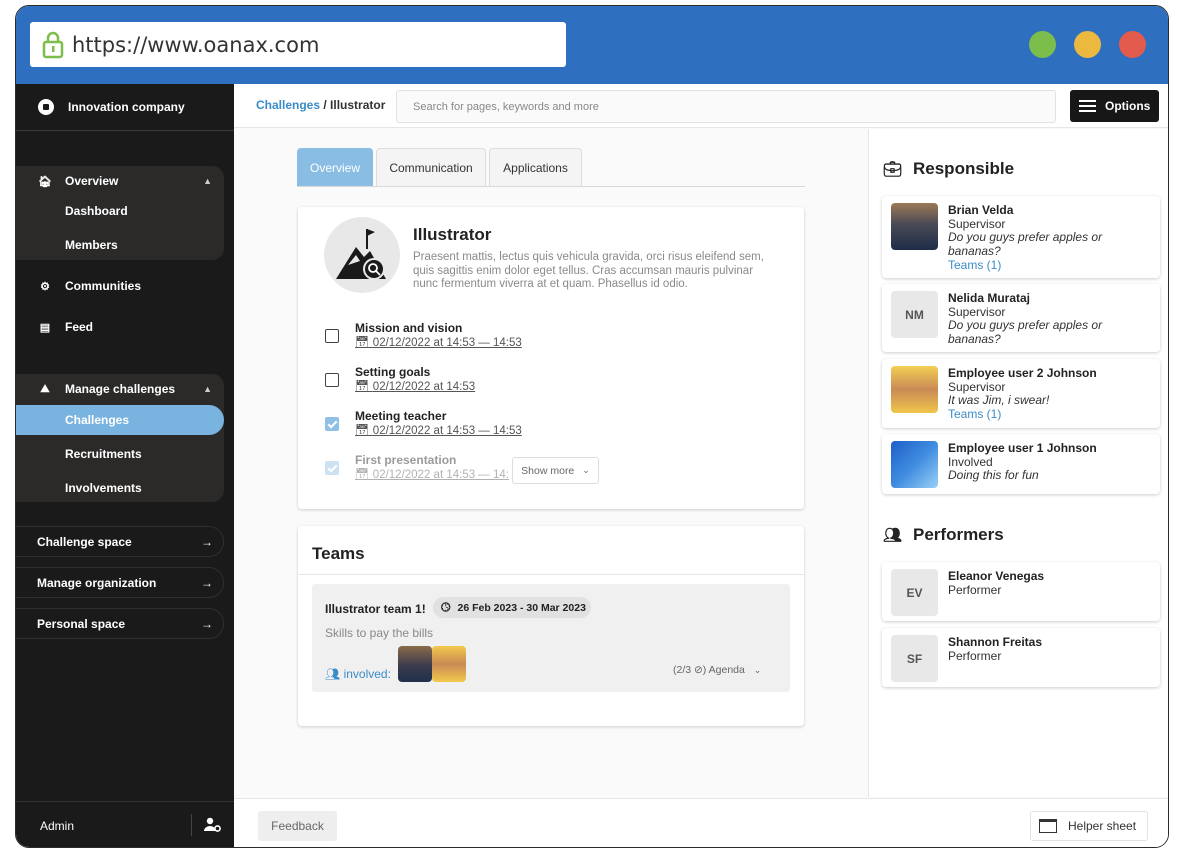 The image size is (1181, 866). What do you see at coordinates (1089, 826) in the screenshot?
I see `helper-sheet-button: Helper sheet` at bounding box center [1089, 826].